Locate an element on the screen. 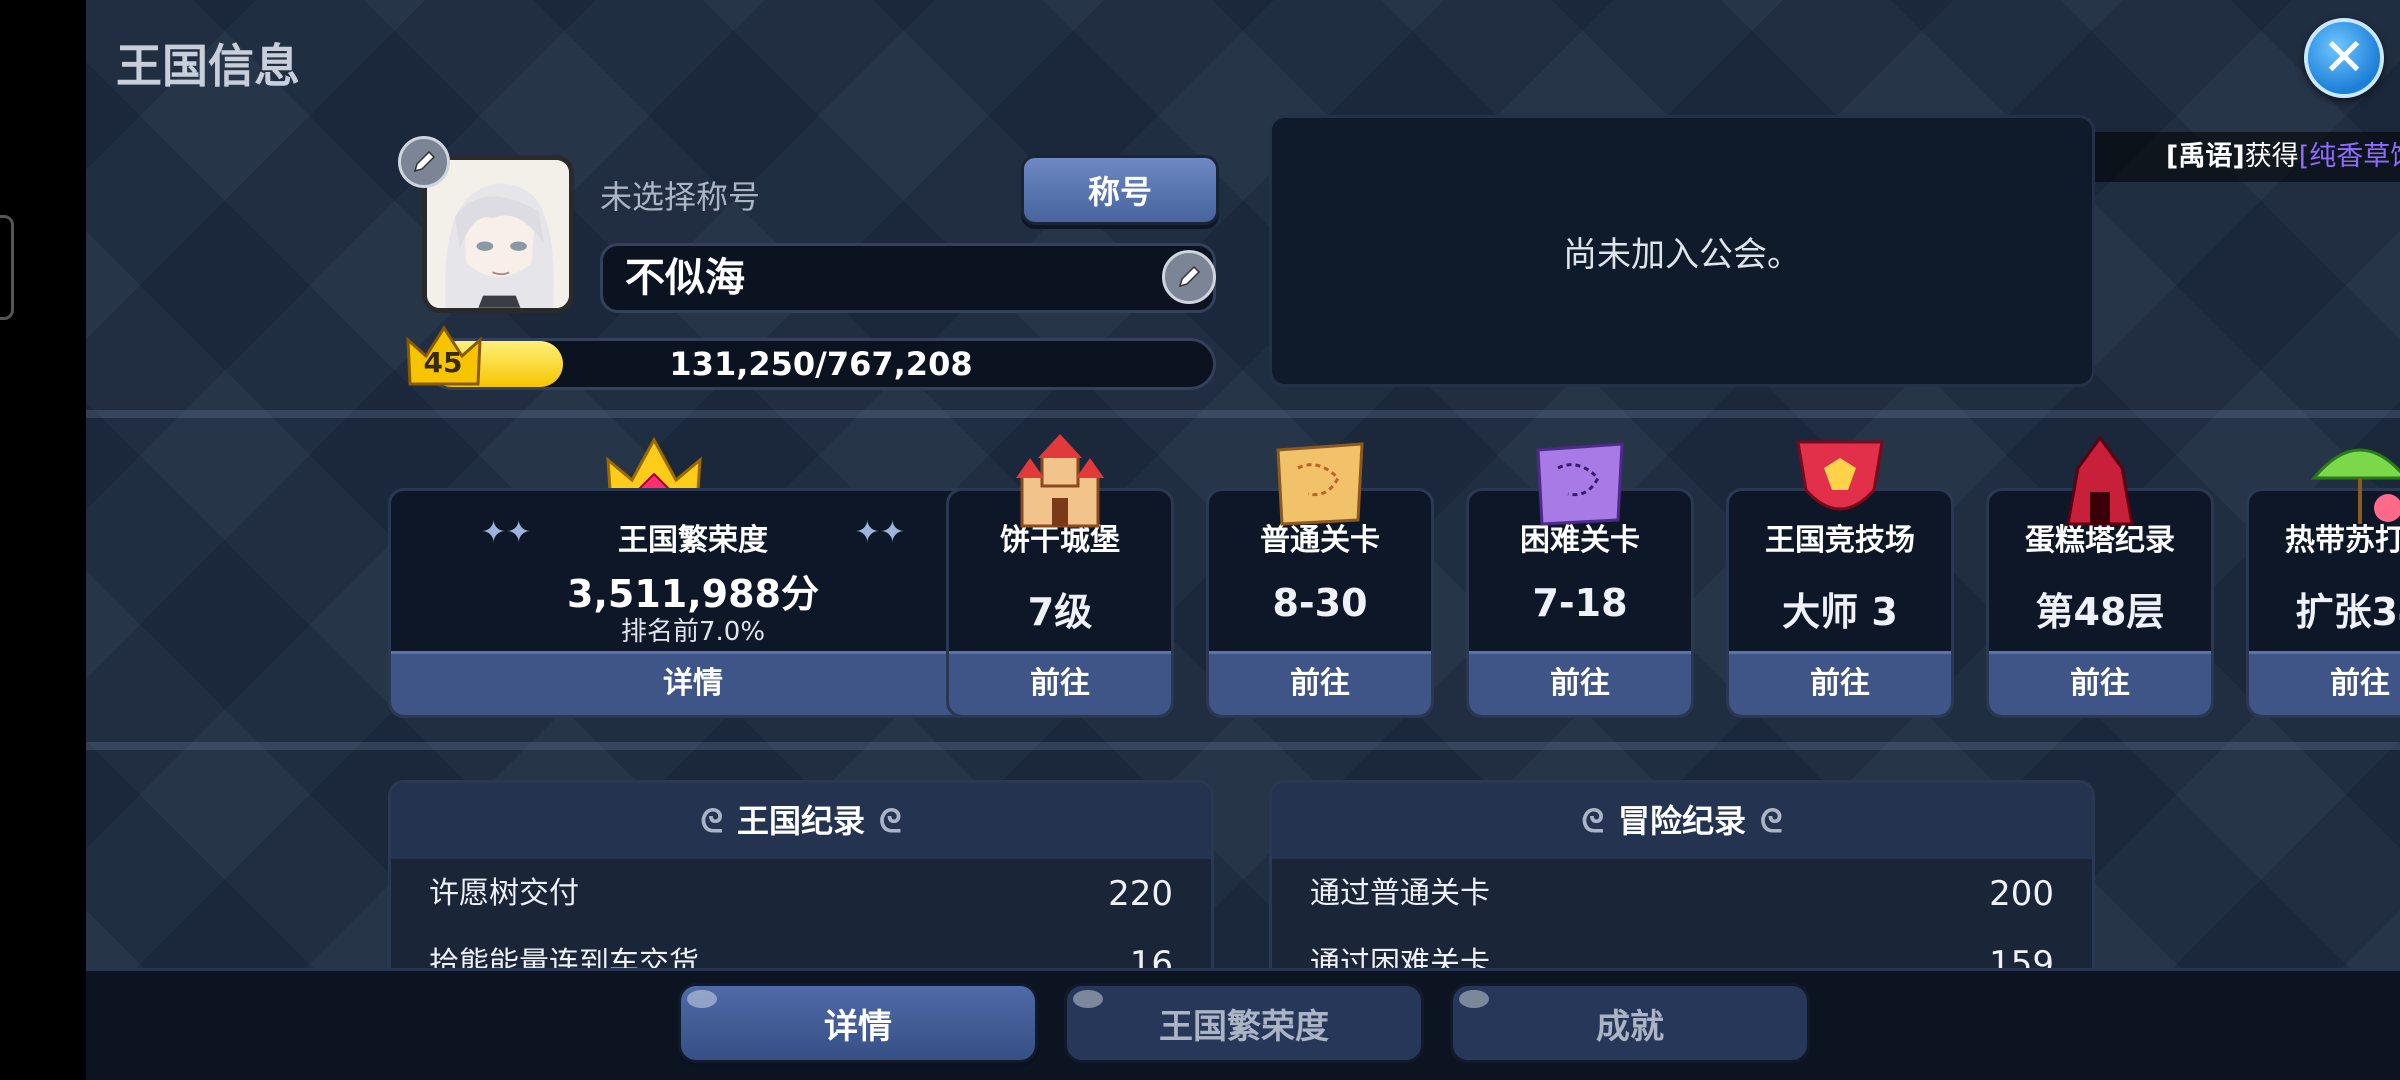 The width and height of the screenshot is (2400, 1080). adventure-record-title: 冒险纪录 is located at coordinates (1681, 821).